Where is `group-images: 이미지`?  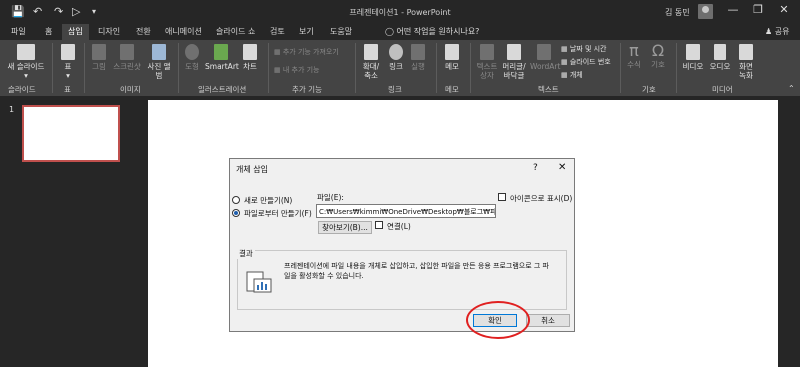 group-images: 이미지 is located at coordinates (130, 89).